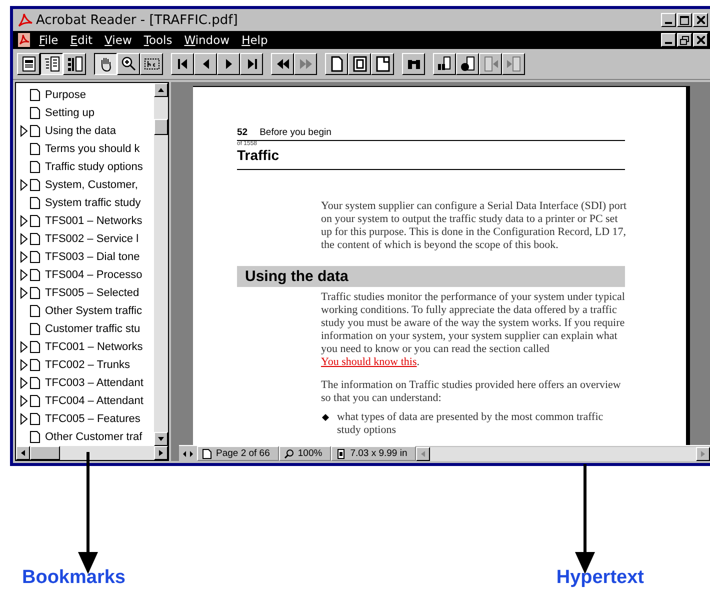  What do you see at coordinates (93, 221) in the screenshot?
I see `bookmark-item: TFS001 – Networks` at bounding box center [93, 221].